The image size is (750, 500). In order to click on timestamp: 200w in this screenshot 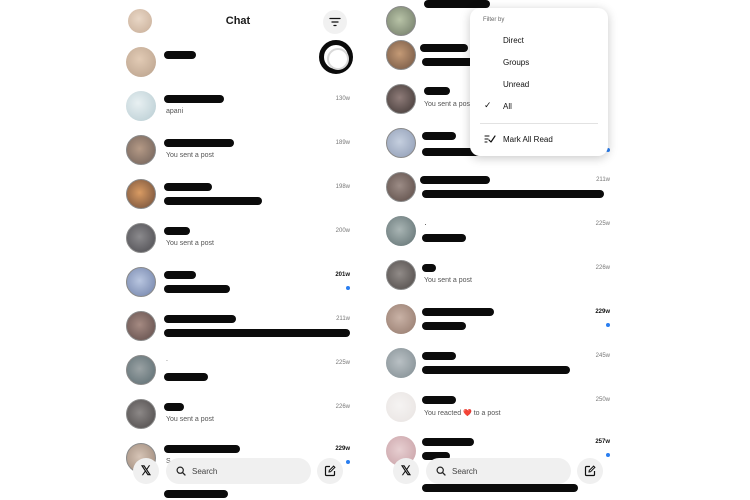, I will do `click(342, 231)`.